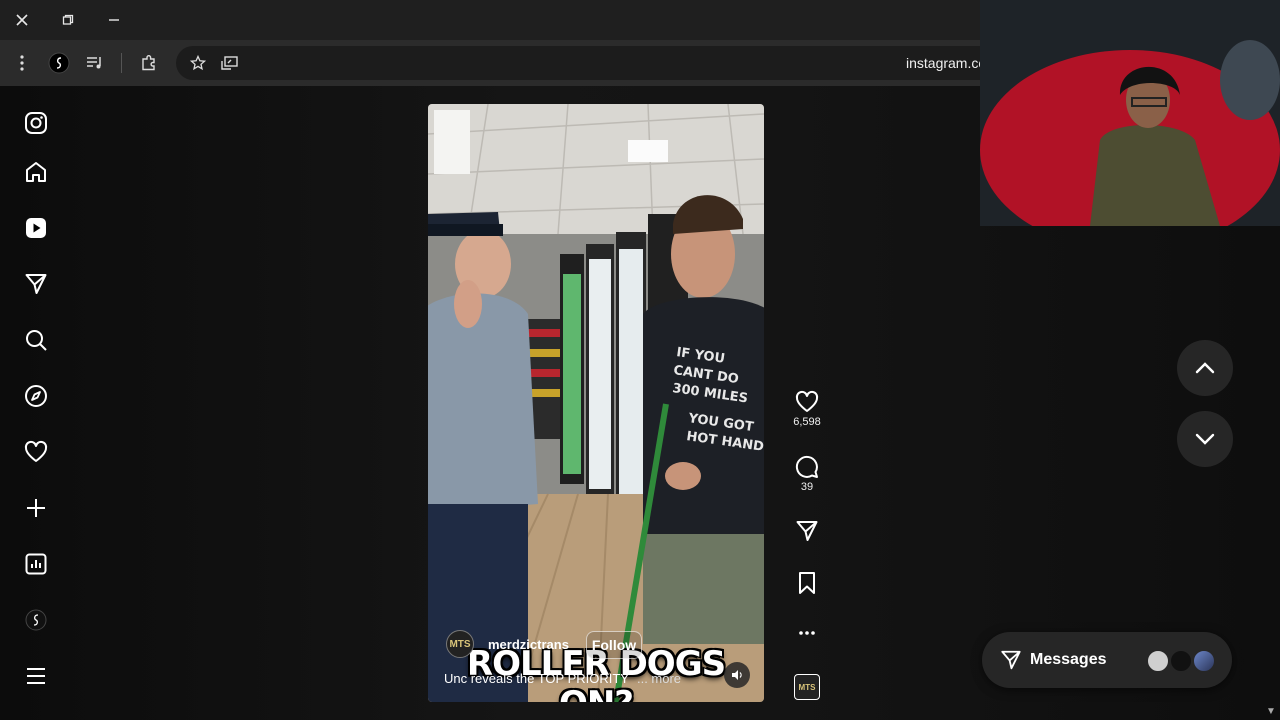 Image resolution: width=1280 pixels, height=720 pixels. I want to click on profile-icon, so click(36, 620).